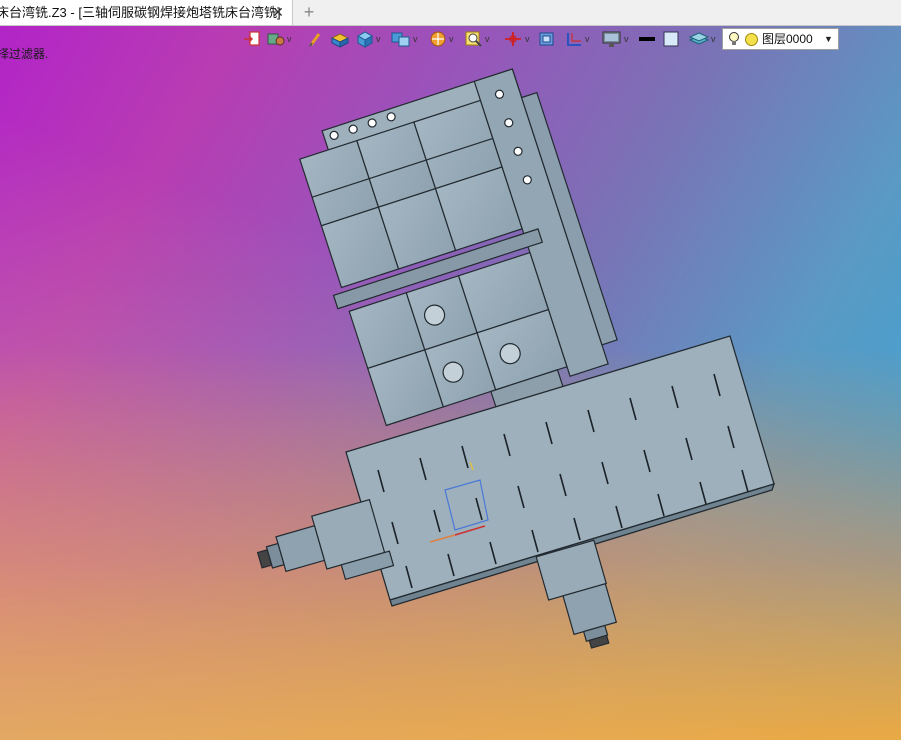 The image size is (901, 740). What do you see at coordinates (325, 539) in the screenshot?
I see `x-axis-motor` at bounding box center [325, 539].